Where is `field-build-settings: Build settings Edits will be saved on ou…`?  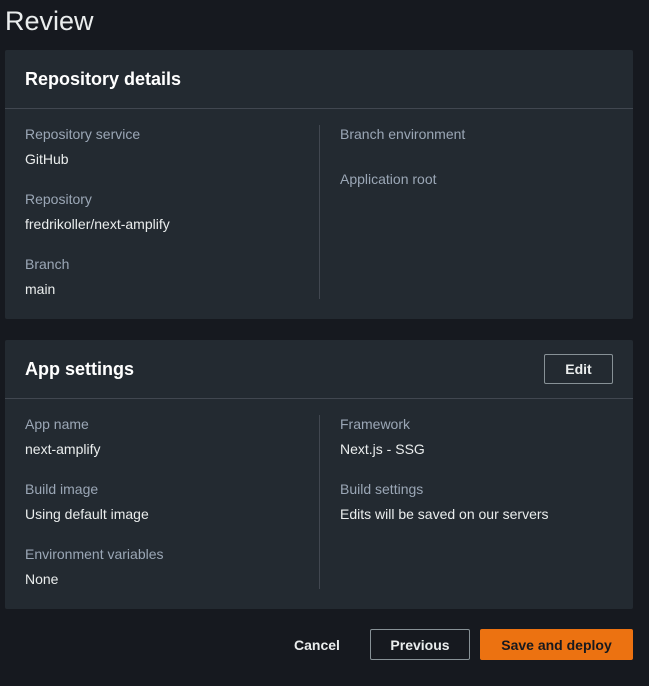
field-build-settings: Build settings Edits will be saved on ou… is located at coordinates (444, 501).